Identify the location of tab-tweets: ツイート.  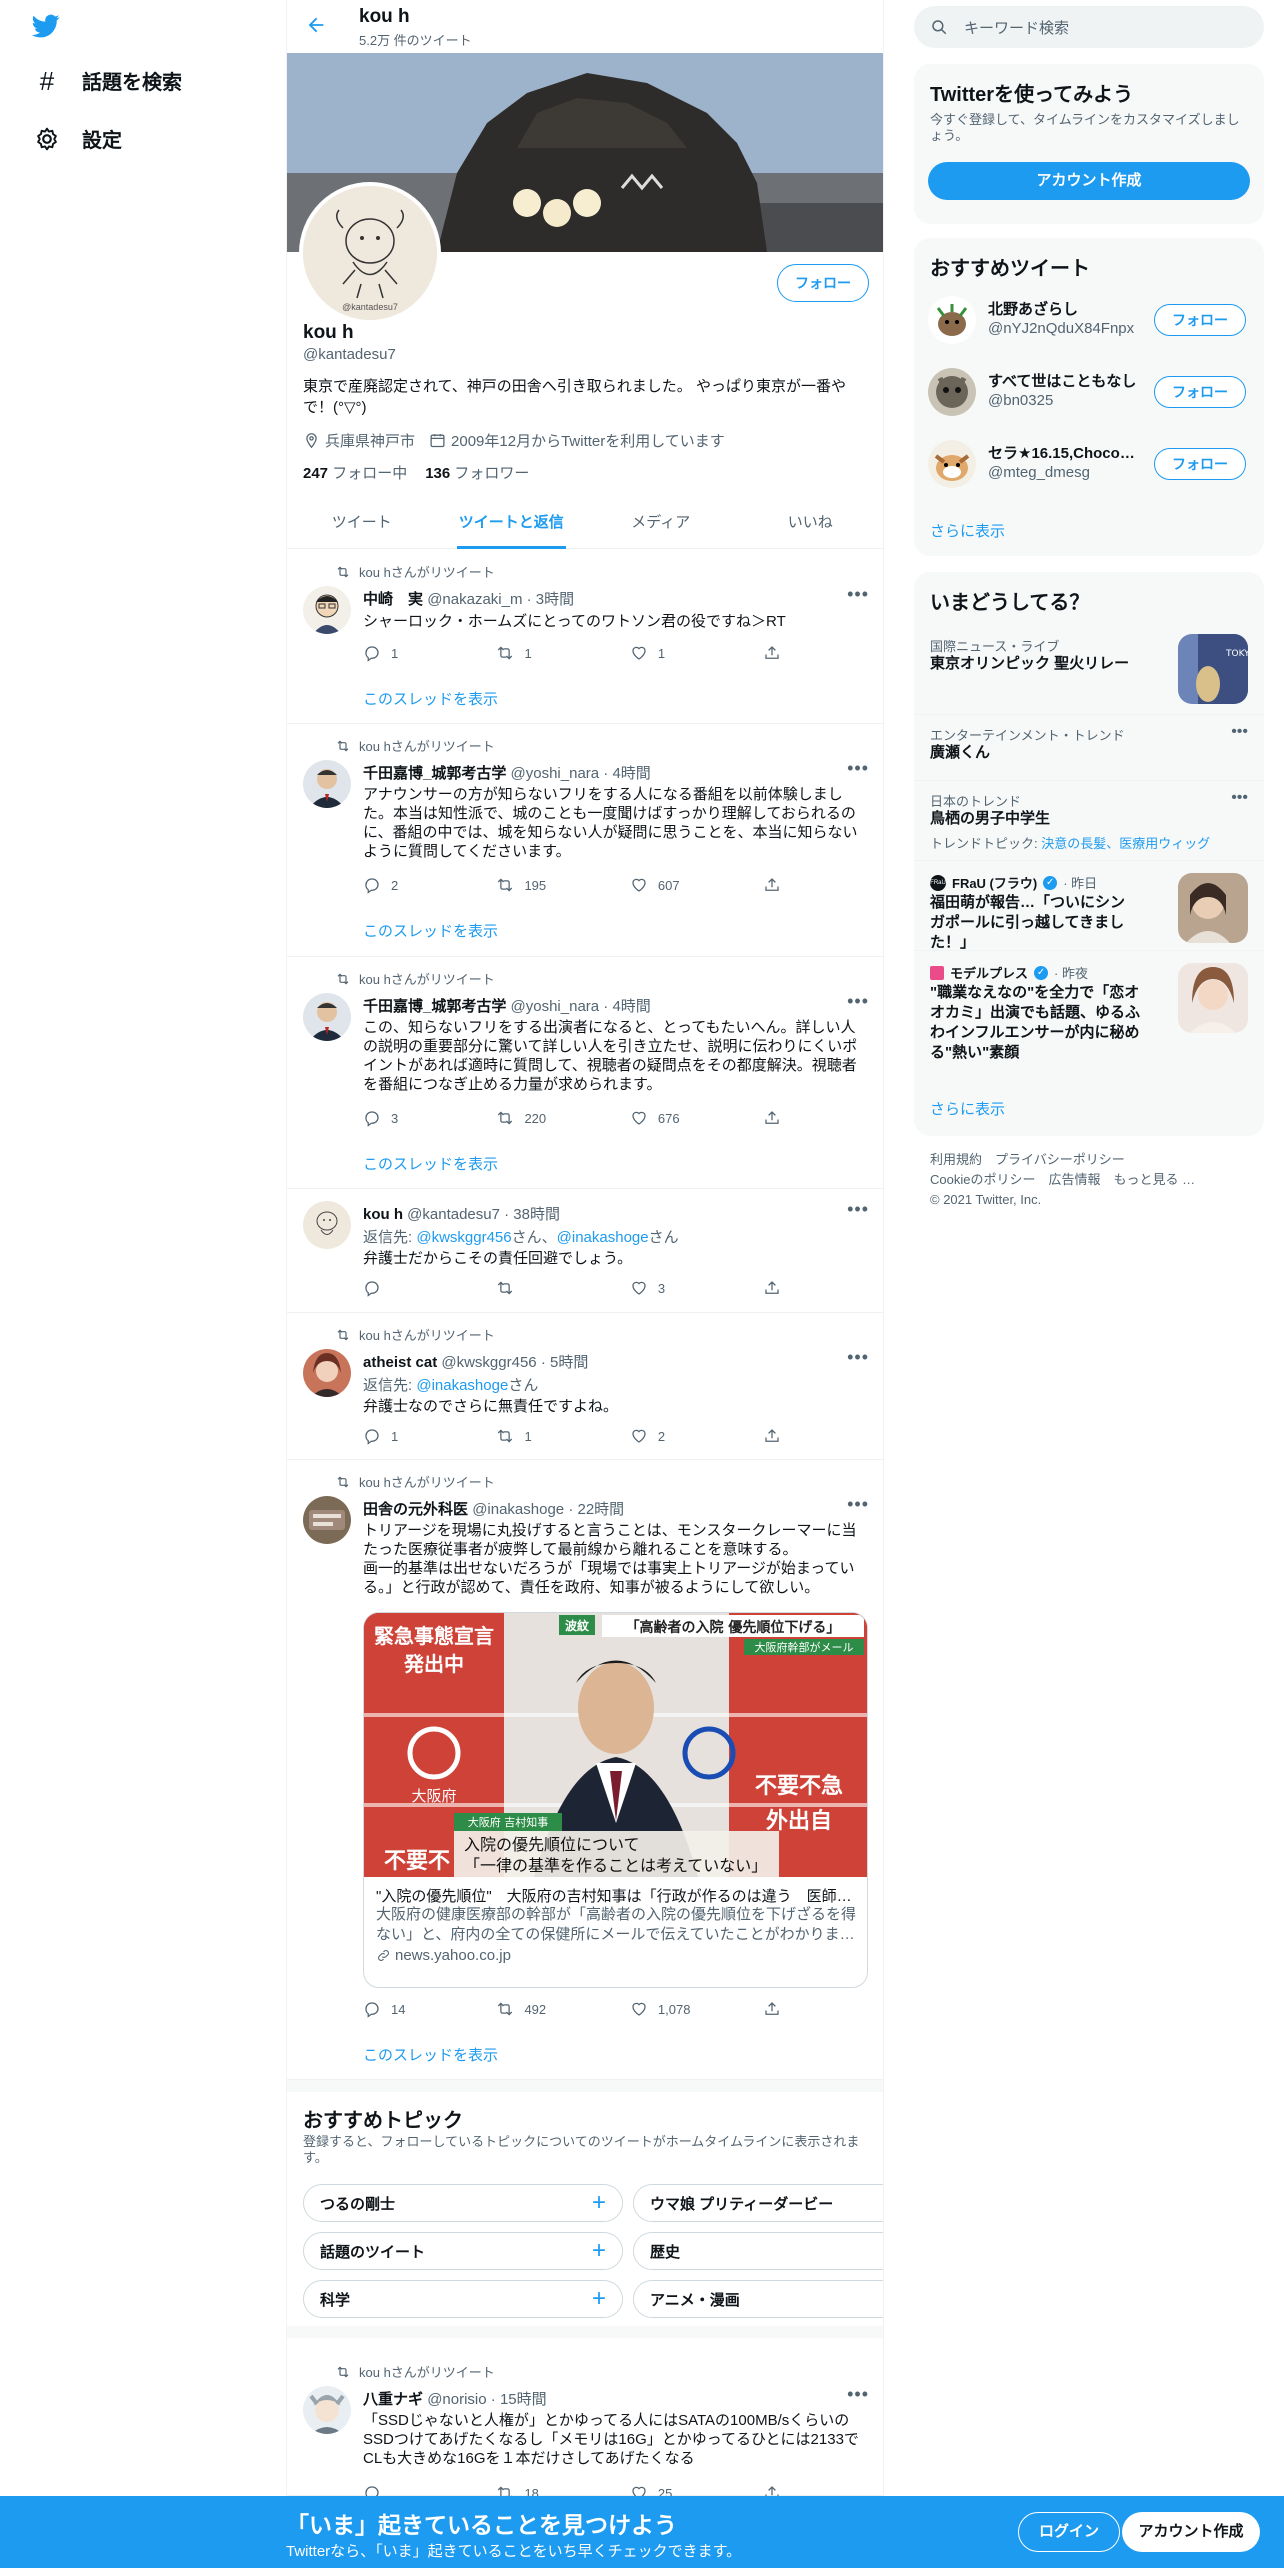
(362, 522).